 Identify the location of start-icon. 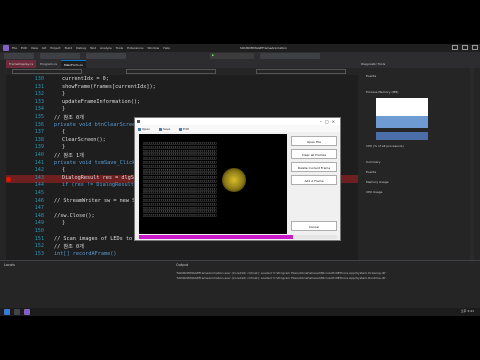
(7, 312).